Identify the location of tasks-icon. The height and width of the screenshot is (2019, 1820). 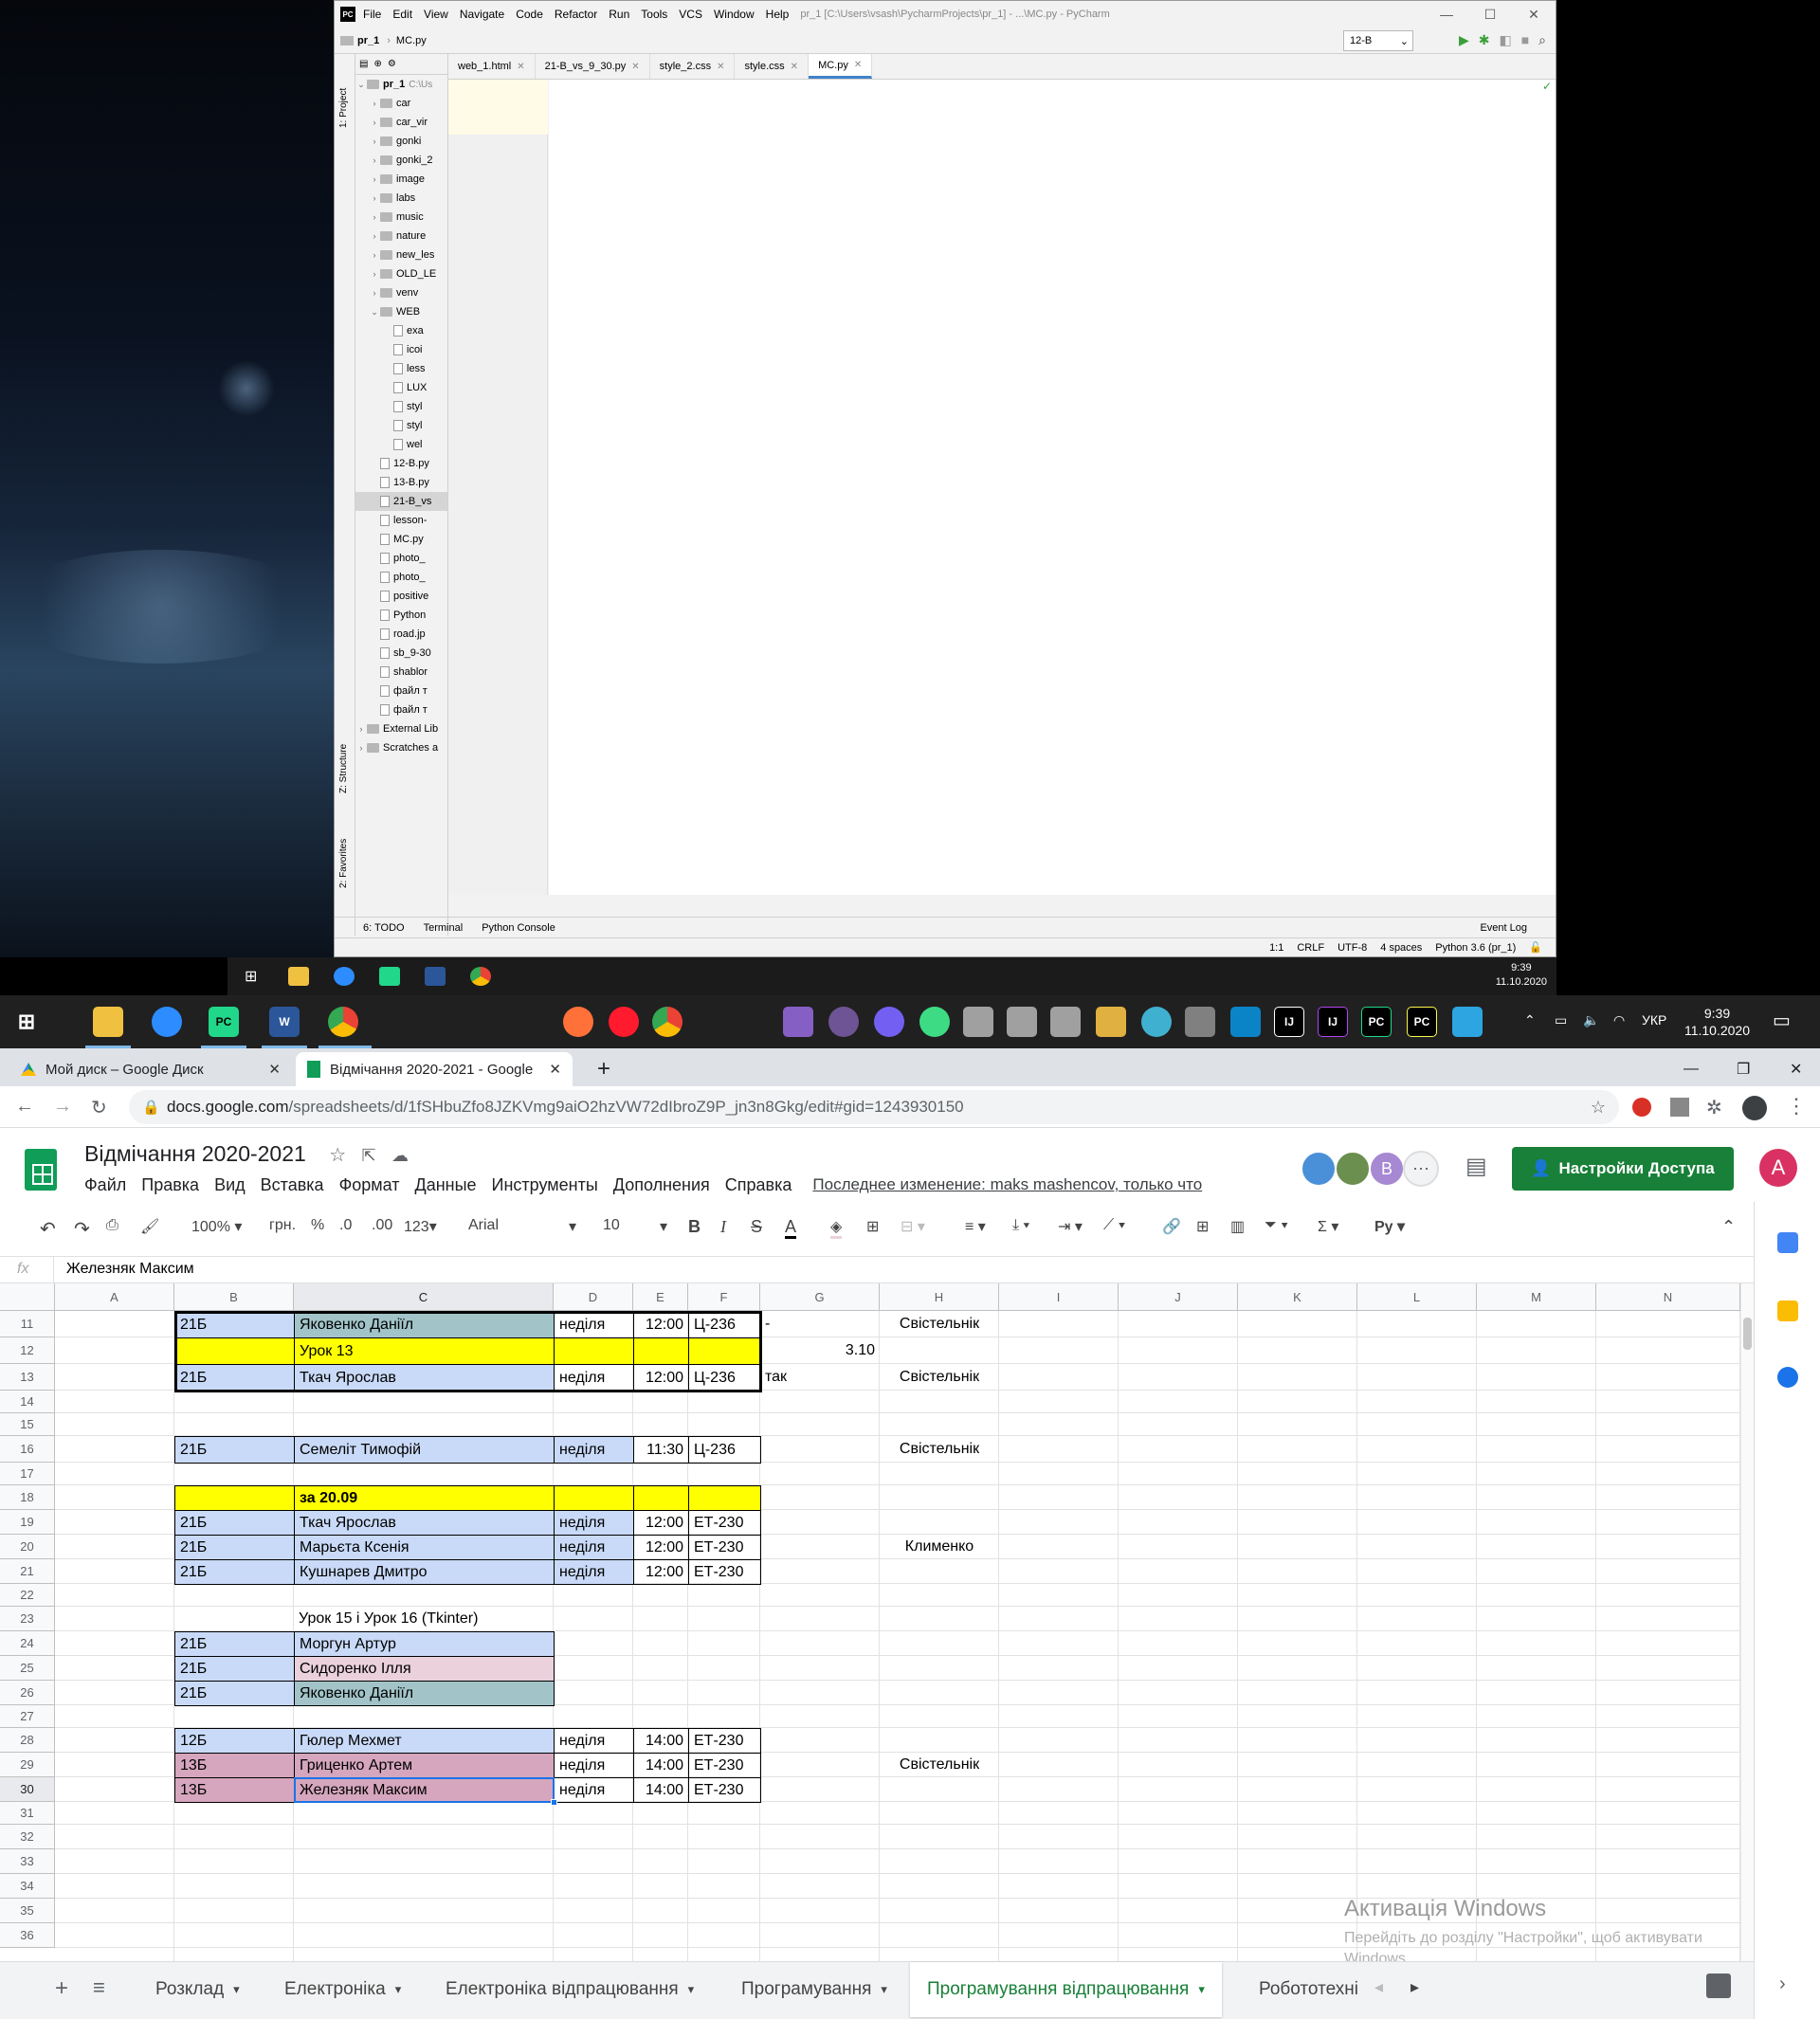
(1787, 1377).